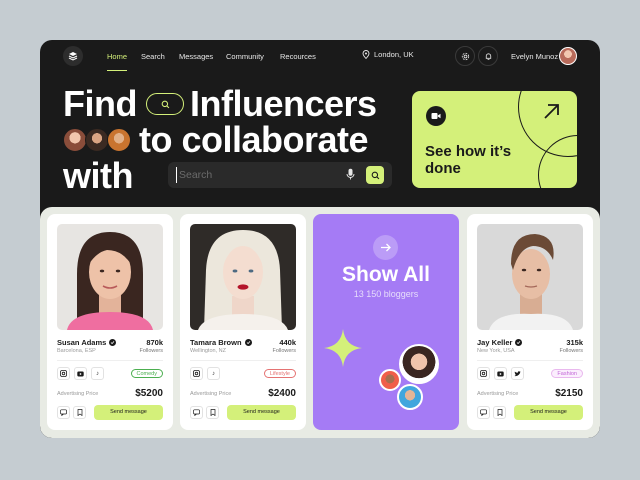  Describe the element at coordinates (517, 373) in the screenshot. I see `twitter-icon` at that location.